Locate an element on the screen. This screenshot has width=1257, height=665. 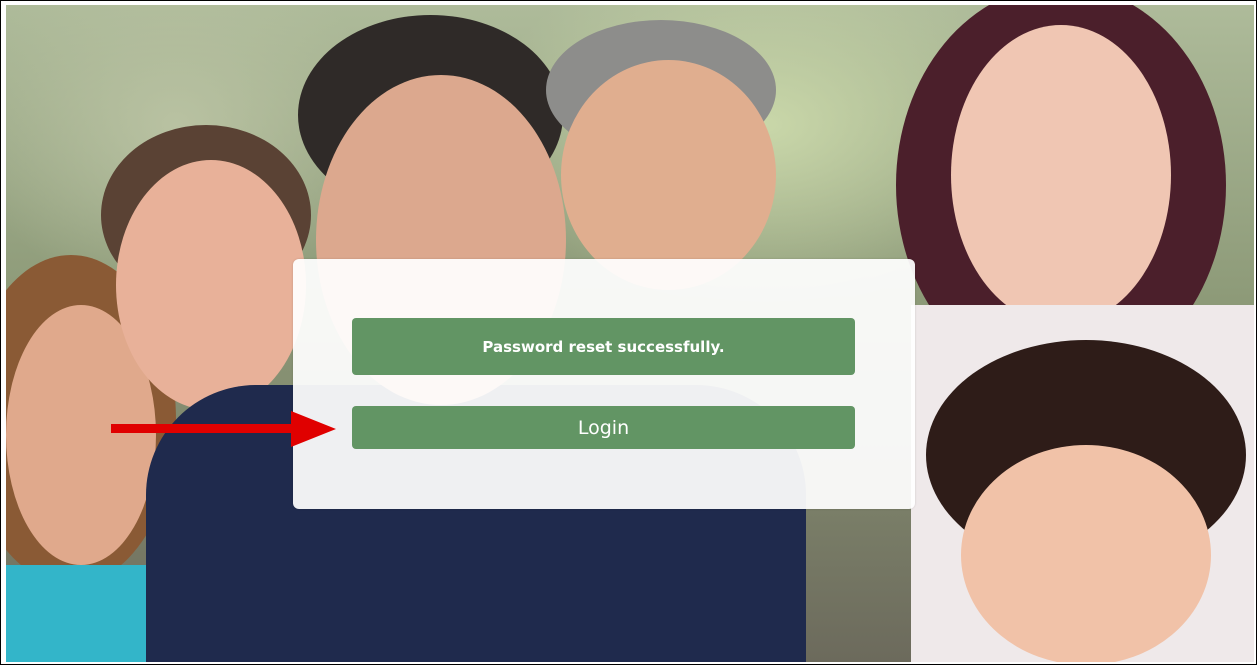
success-message-text: Password reset successfully. is located at coordinates (603, 346).